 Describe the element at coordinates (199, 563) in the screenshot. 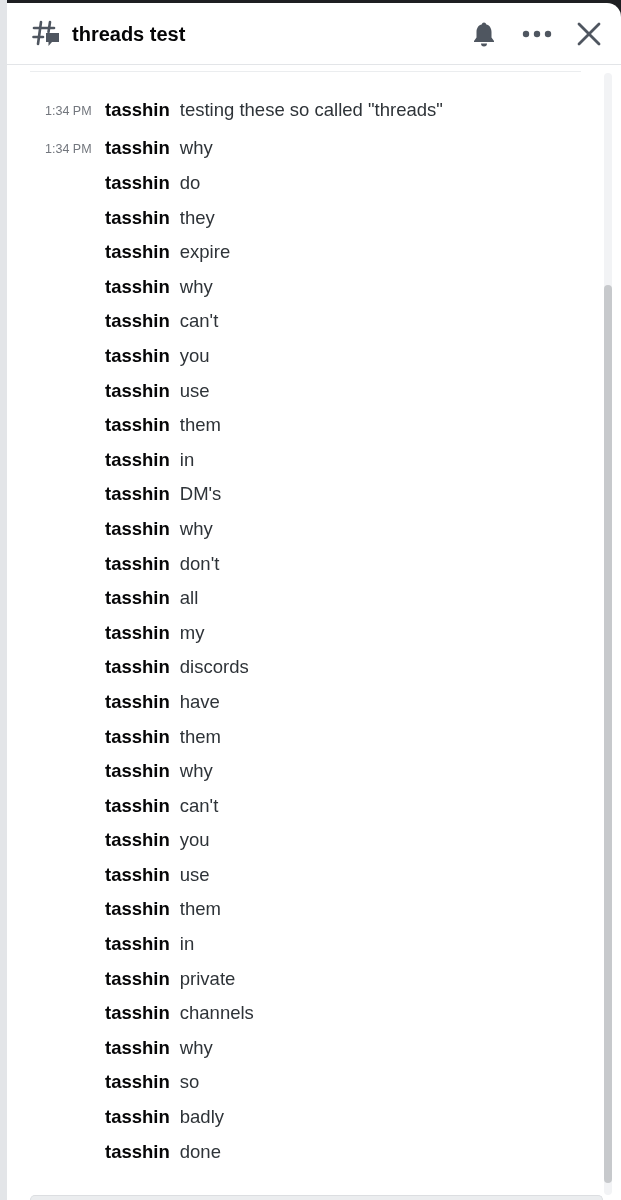

I see `message-text: don't` at that location.